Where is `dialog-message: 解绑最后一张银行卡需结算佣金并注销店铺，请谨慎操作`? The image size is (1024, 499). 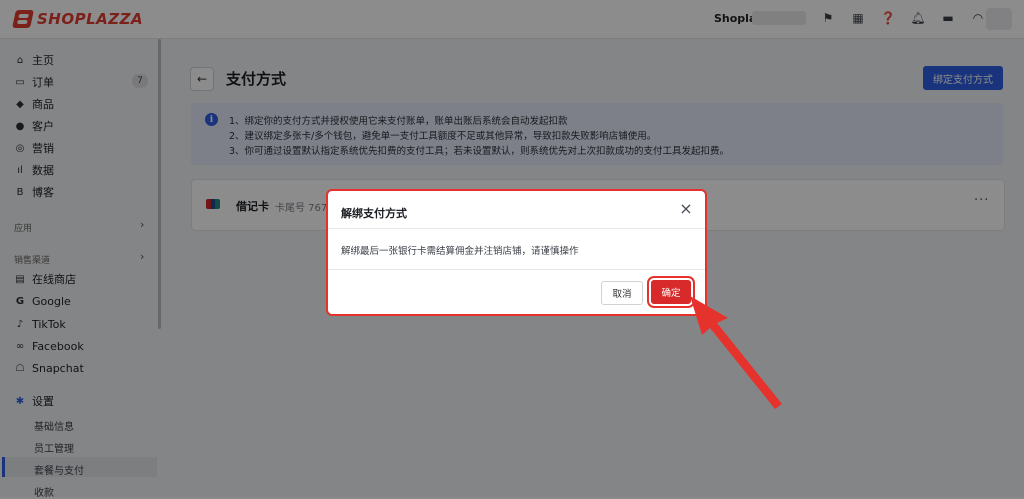
dialog-message: 解绑最后一张银行卡需结算佣金并注销店铺，请谨慎操作 is located at coordinates (460, 251).